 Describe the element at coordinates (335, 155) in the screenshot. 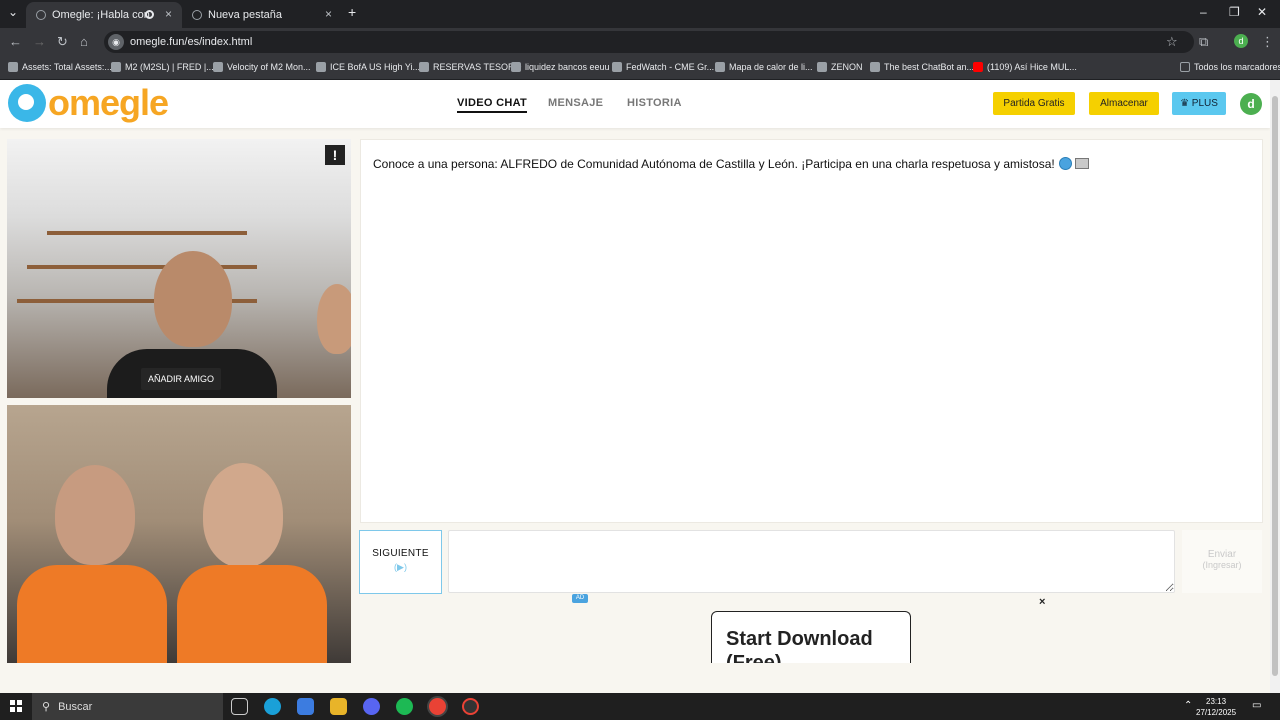

I see `report-icon: !` at that location.